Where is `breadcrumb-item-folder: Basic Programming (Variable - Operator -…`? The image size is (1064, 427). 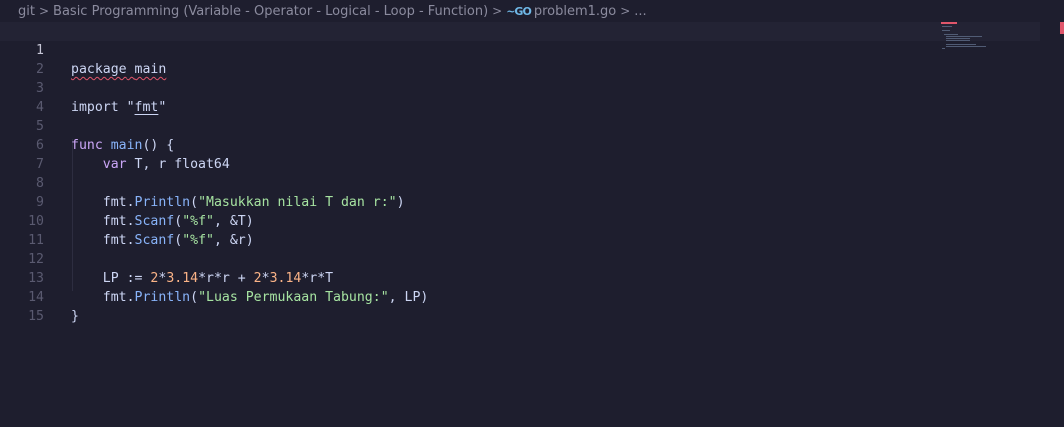
breadcrumb-item-folder: Basic Programming (Variable - Operator -… is located at coordinates (270, 11).